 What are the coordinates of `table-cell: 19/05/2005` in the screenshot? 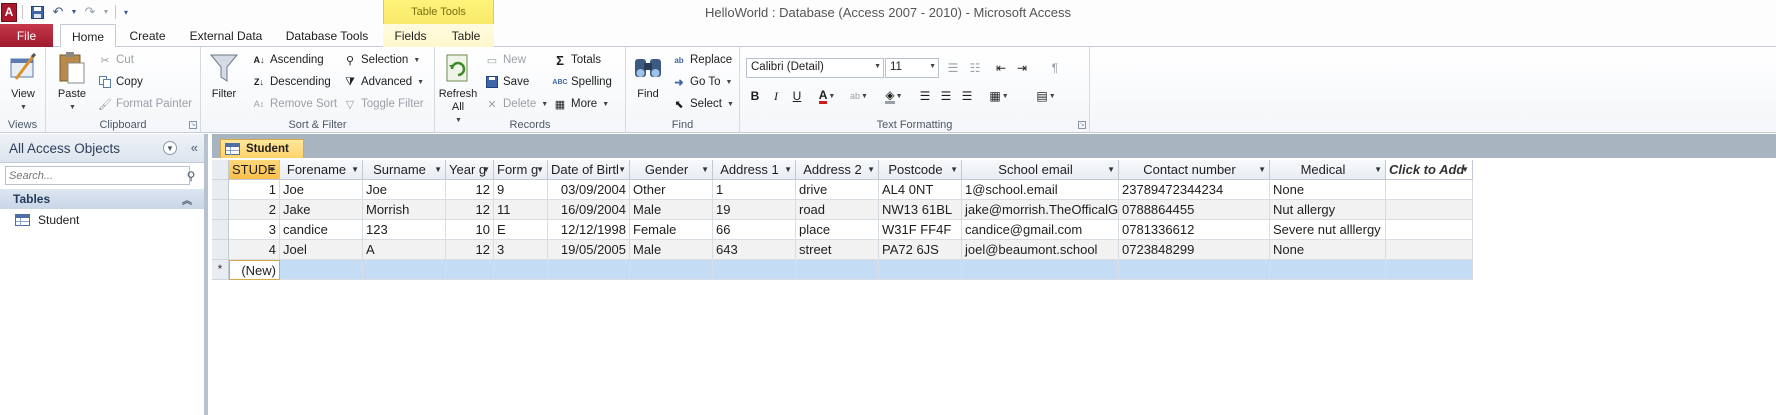 It's located at (589, 250).